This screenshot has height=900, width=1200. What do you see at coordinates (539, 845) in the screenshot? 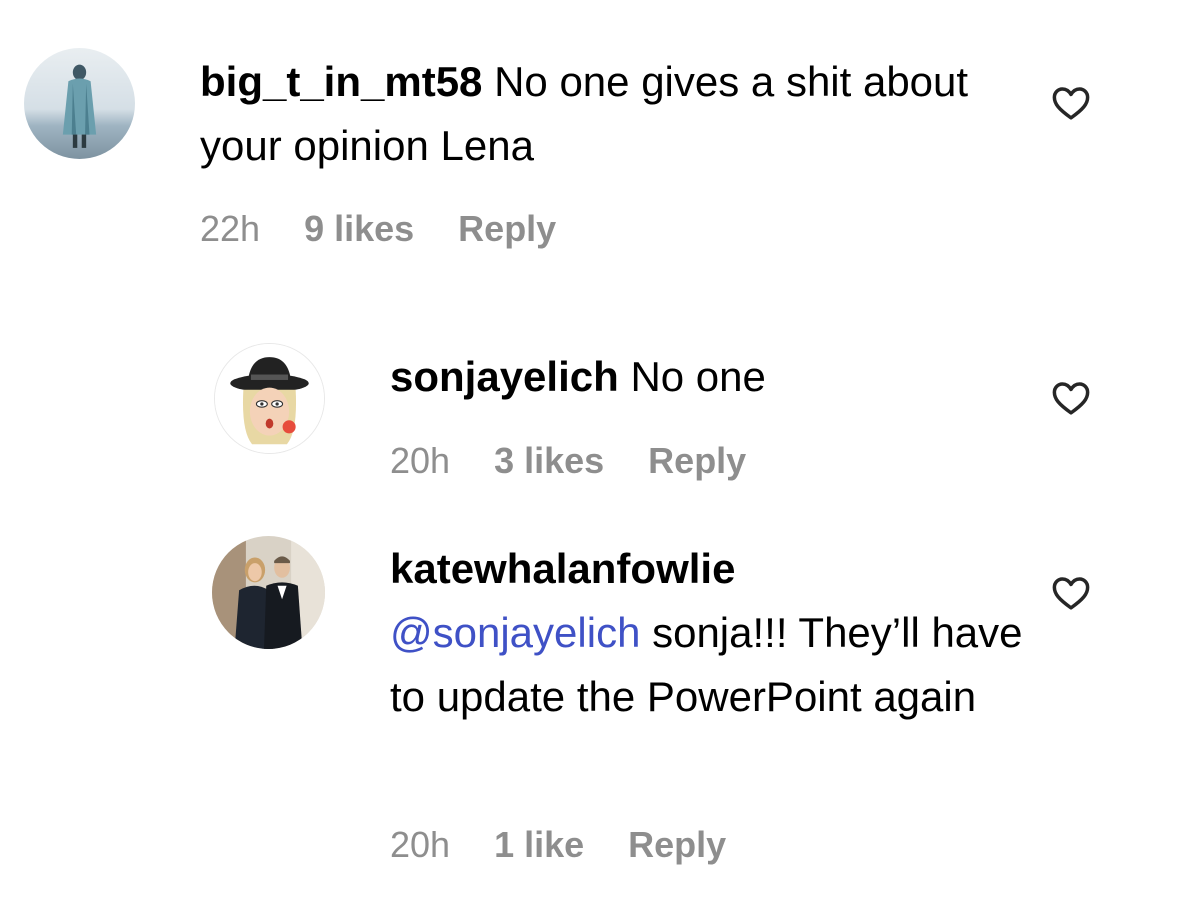
I see `comment-likes-count: 1 like` at bounding box center [539, 845].